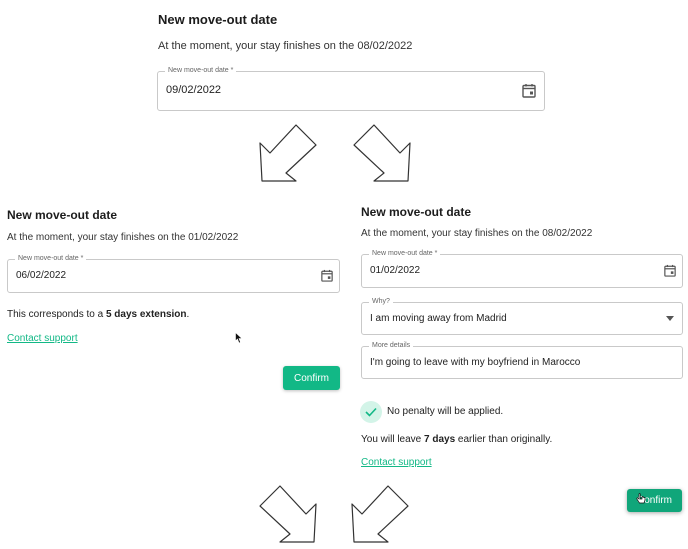 Image resolution: width=688 pixels, height=549 pixels. What do you see at coordinates (395, 270) in the screenshot?
I see `right-date-value: 01/02/2022` at bounding box center [395, 270].